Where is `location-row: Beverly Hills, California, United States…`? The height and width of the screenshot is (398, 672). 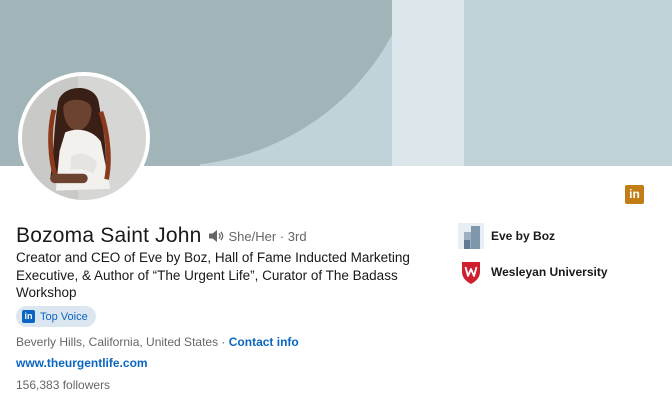 location-row: Beverly Hills, California, United States… is located at coordinates (157, 342).